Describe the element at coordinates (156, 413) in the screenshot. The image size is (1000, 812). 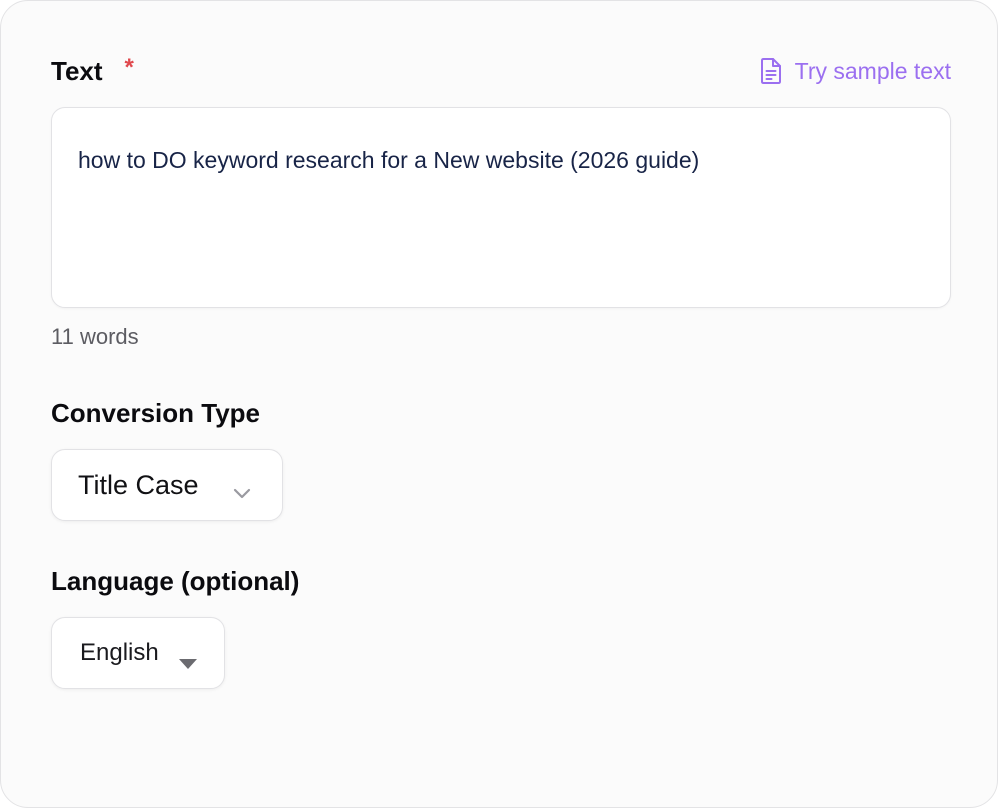
I see `conversion-type-label: Conversion Type` at that location.